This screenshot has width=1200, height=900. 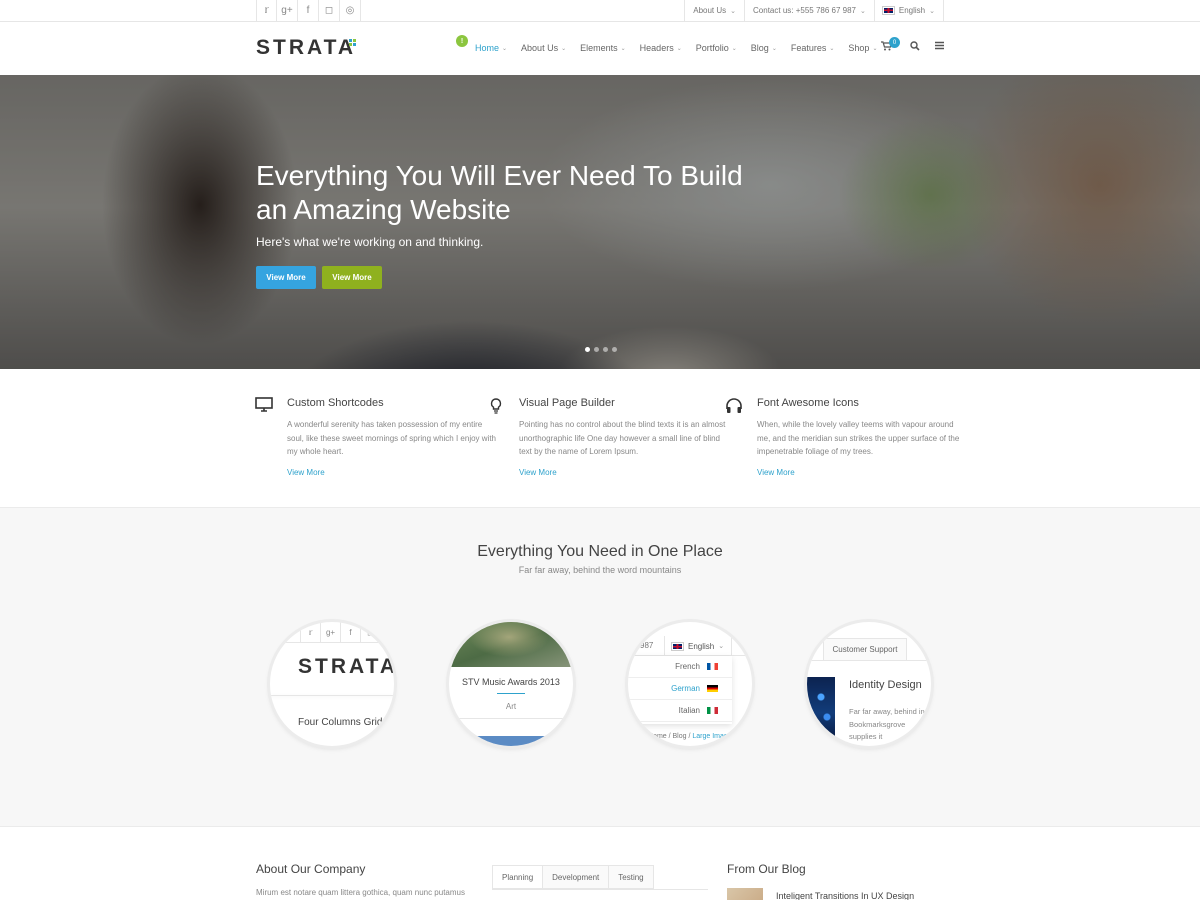 I want to click on nav-home: Home ⌄, so click(x=491, y=48).